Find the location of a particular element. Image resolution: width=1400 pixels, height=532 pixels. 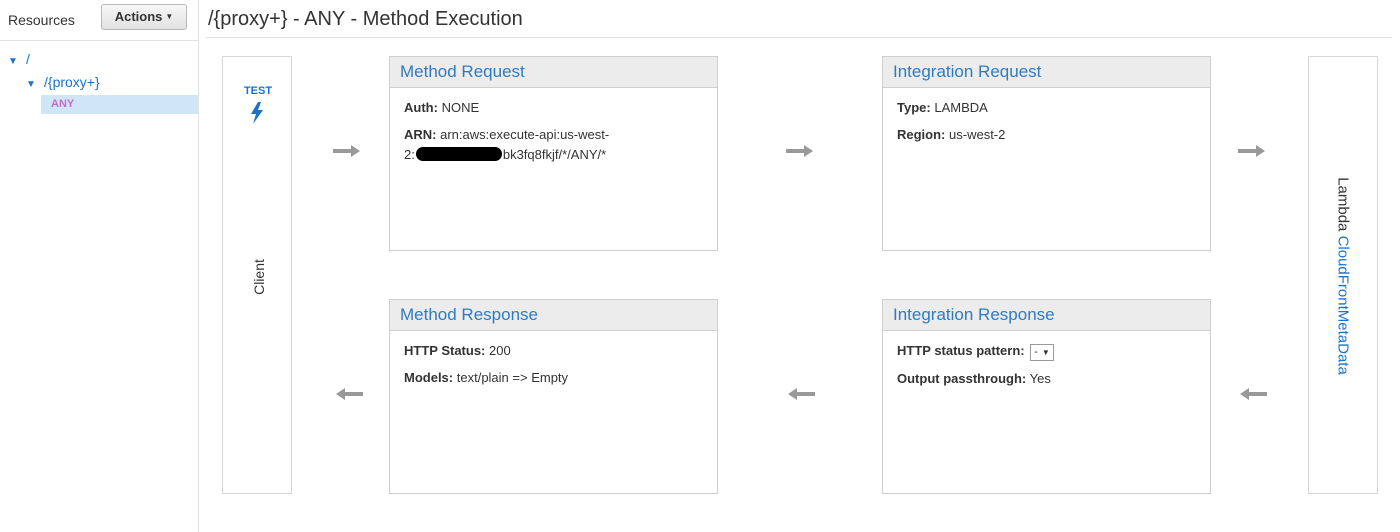

test-link: TEST is located at coordinates (258, 91).